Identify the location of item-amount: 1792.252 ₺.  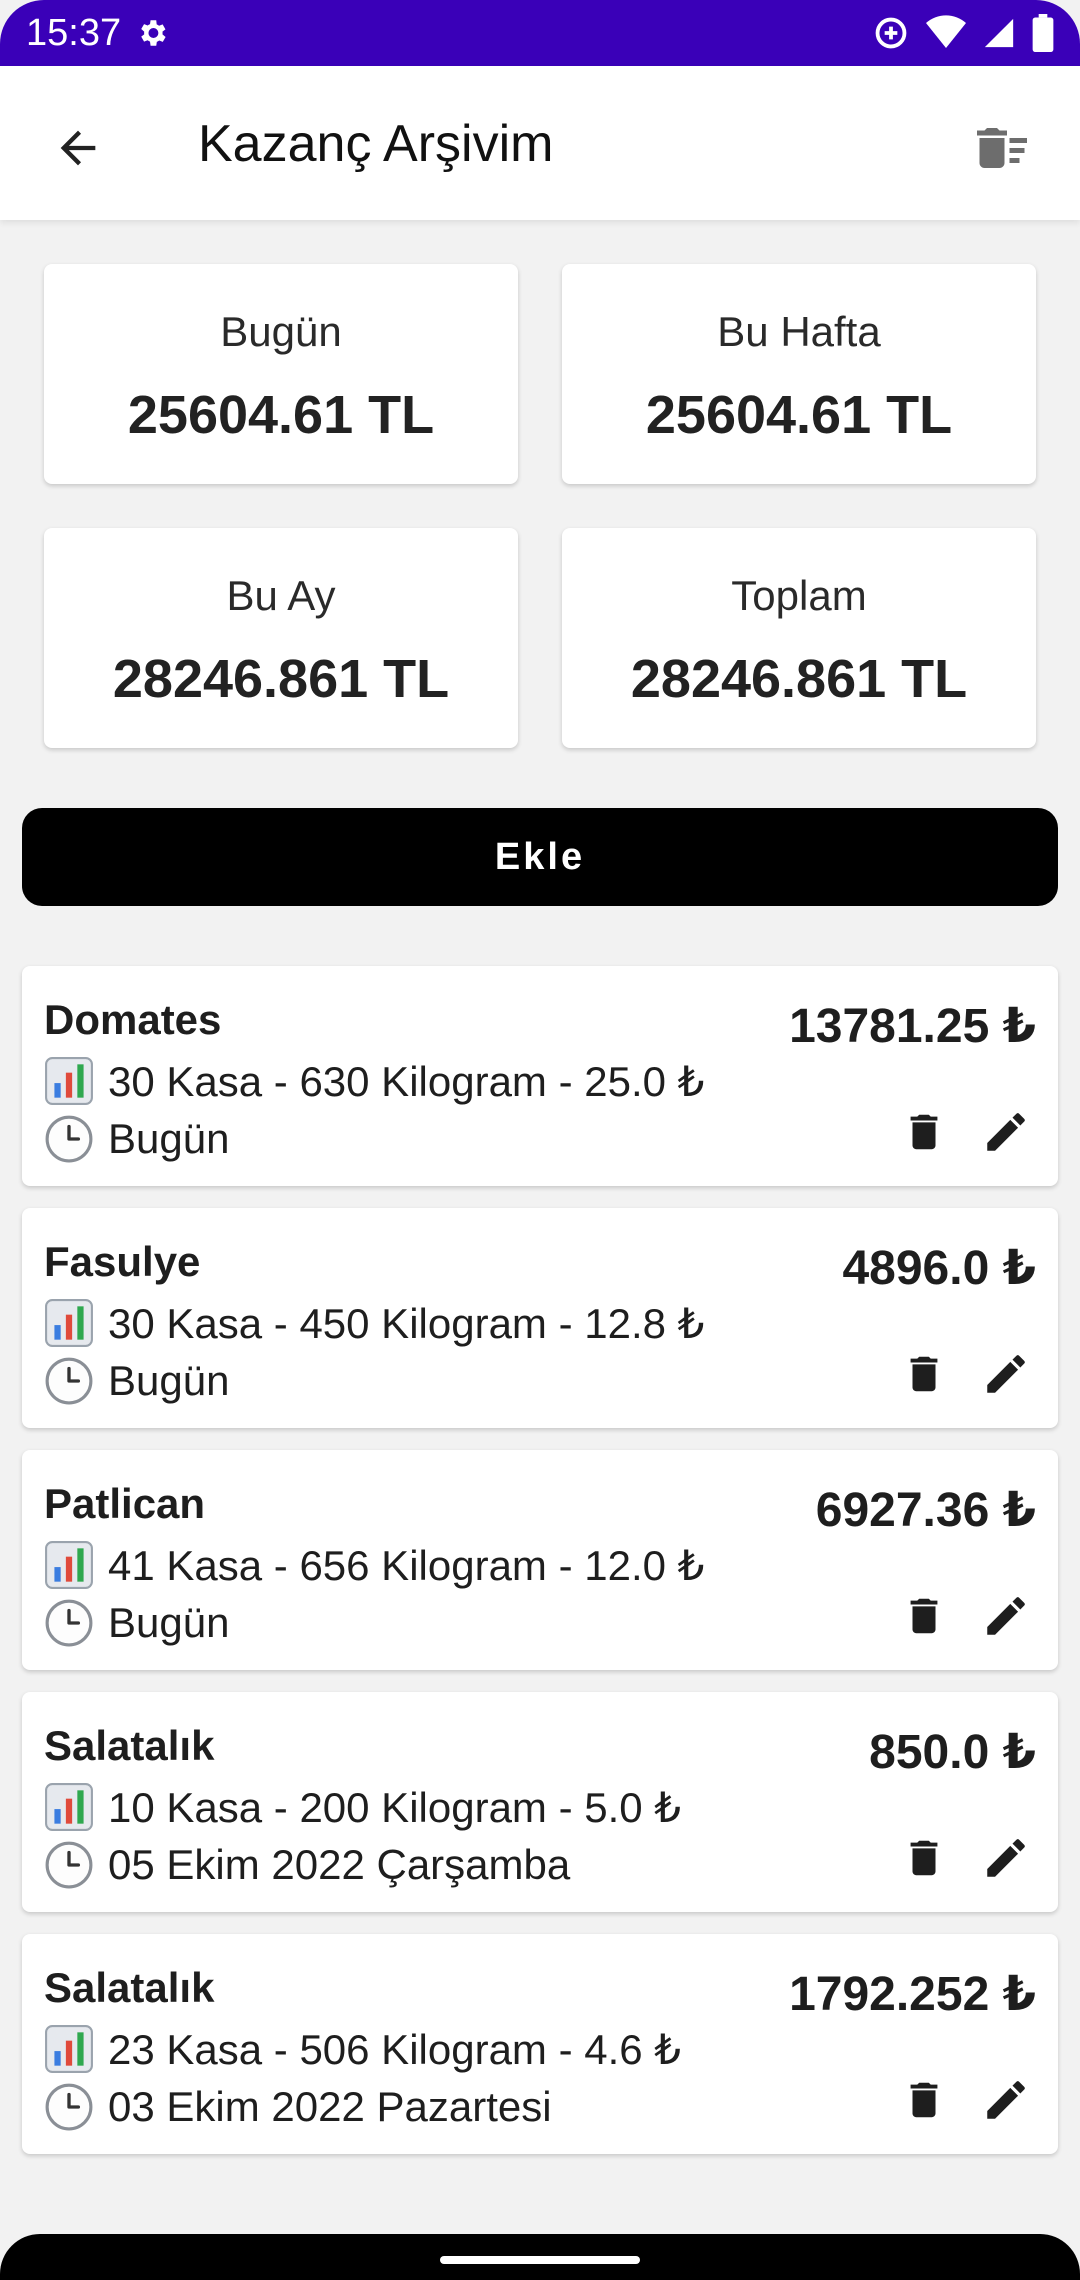
(912, 1994).